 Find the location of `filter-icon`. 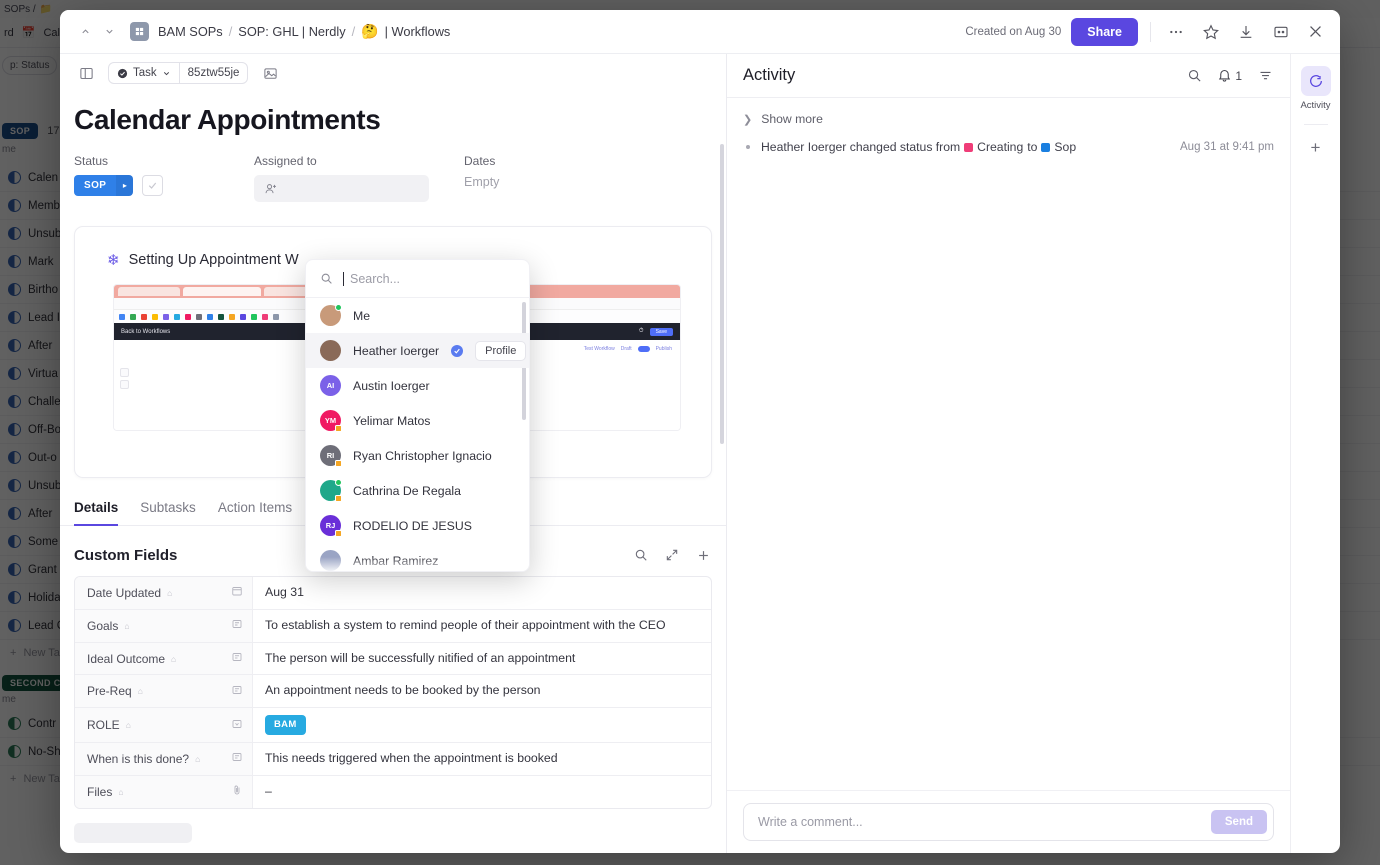

filter-icon is located at coordinates (1265, 76).